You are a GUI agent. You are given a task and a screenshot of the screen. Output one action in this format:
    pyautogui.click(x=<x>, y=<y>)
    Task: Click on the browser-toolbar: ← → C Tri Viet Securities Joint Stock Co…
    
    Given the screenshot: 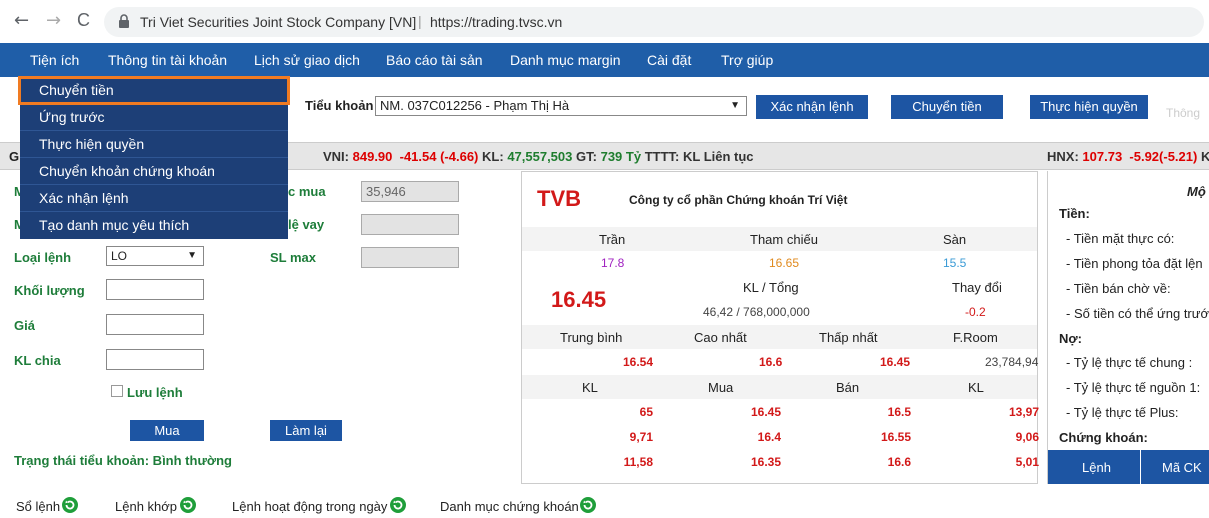 What is the action you would take?
    pyautogui.click(x=604, y=21)
    